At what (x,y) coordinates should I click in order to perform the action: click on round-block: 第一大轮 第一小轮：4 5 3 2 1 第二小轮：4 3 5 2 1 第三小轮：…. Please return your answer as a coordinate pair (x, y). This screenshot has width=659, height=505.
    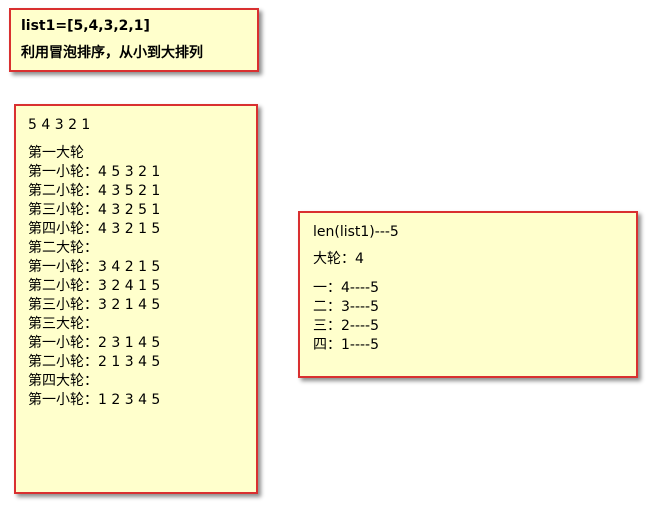
    Looking at the image, I should click on (137, 191).